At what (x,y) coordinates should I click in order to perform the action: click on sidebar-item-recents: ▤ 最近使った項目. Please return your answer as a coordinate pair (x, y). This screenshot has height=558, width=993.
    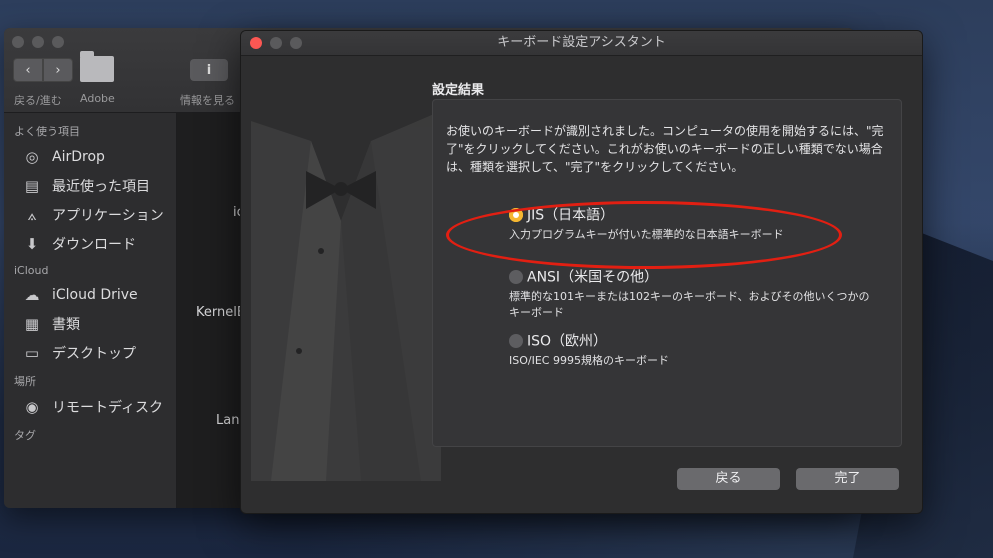
    Looking at the image, I should click on (90, 185).